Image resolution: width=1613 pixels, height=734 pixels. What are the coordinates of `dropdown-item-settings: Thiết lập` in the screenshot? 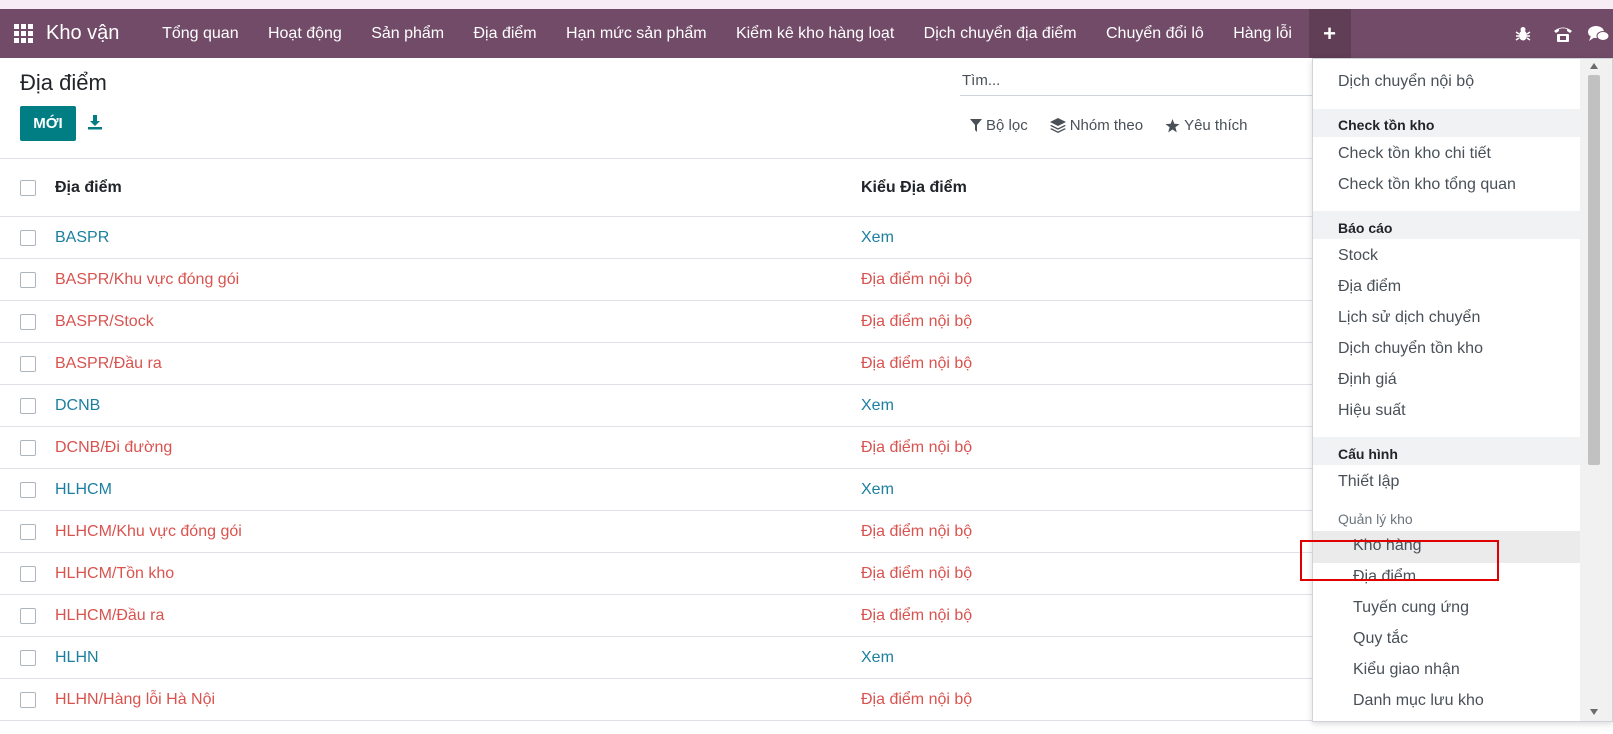 It's located at (1368, 482).